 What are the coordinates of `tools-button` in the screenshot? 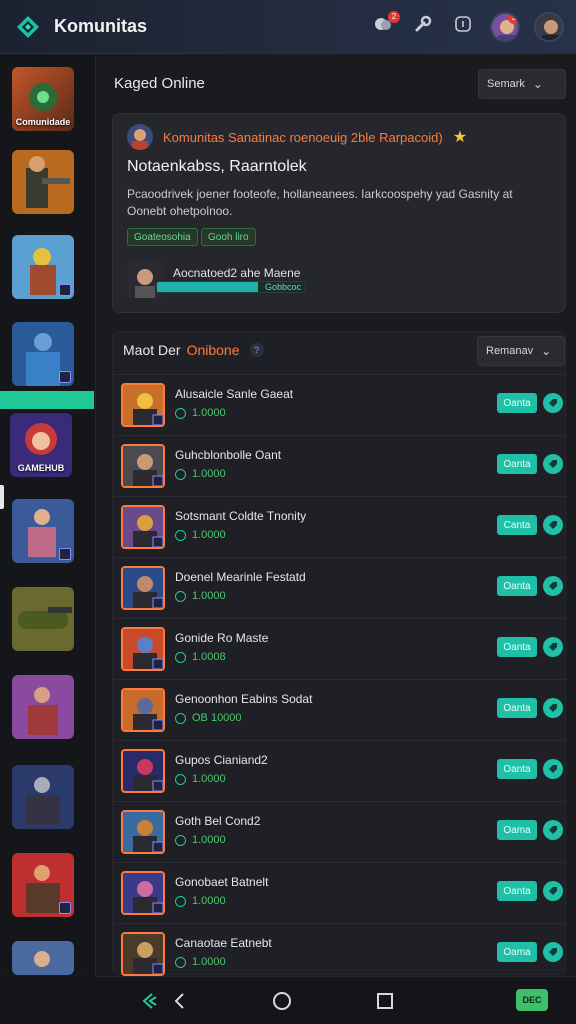 It's located at (423, 27).